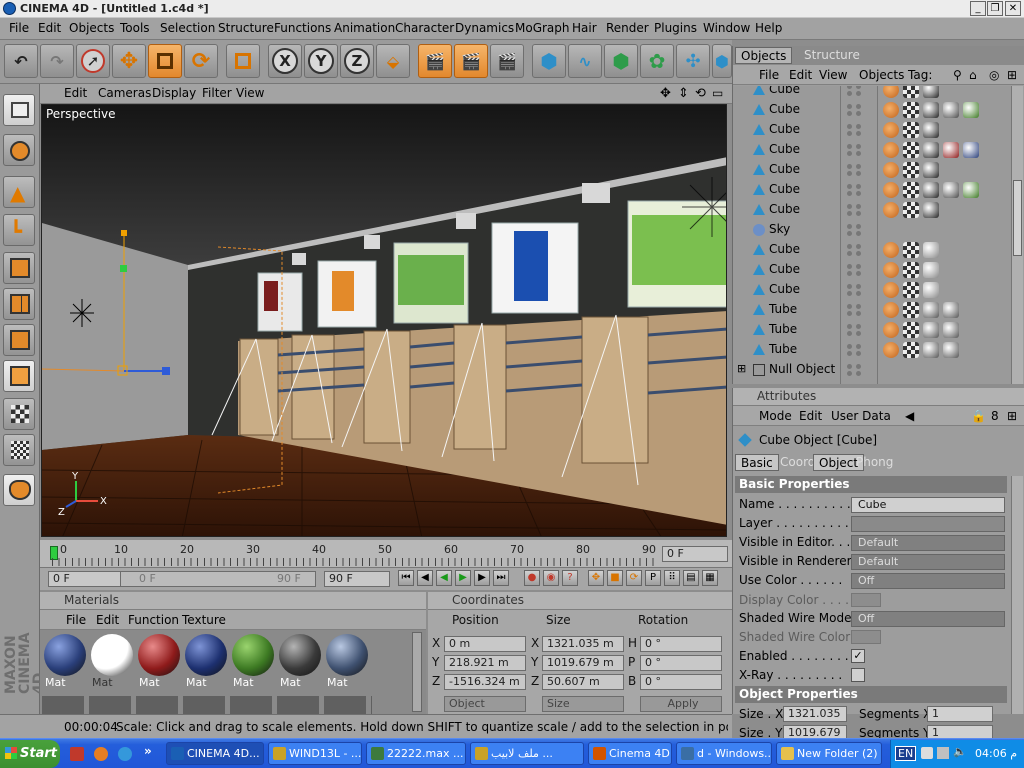 This screenshot has height=768, width=1024. What do you see at coordinates (870, 370) in the screenshot?
I see `object-row-null: ⊞ Null Object` at bounding box center [870, 370].